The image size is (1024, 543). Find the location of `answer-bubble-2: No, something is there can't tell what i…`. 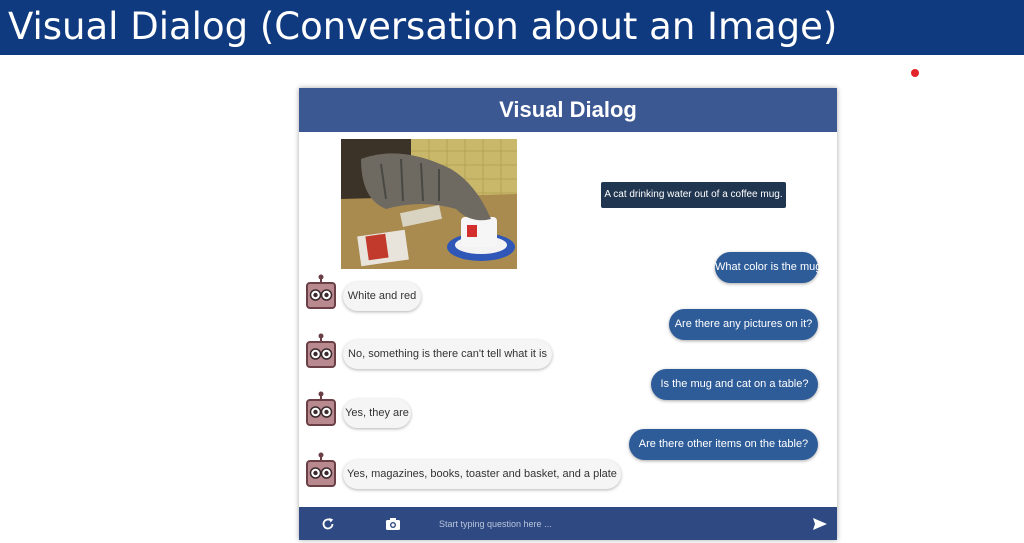

answer-bubble-2: No, something is there can't tell what i… is located at coordinates (447, 354).